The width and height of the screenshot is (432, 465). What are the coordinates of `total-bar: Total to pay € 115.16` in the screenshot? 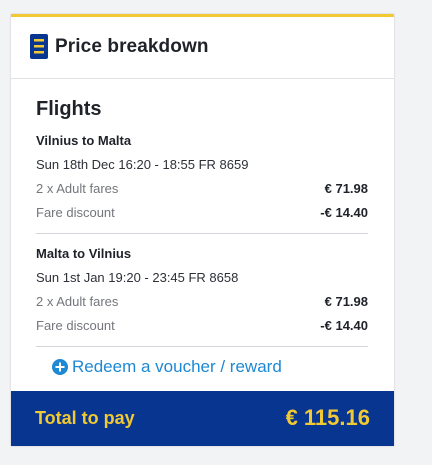 It's located at (202, 418).